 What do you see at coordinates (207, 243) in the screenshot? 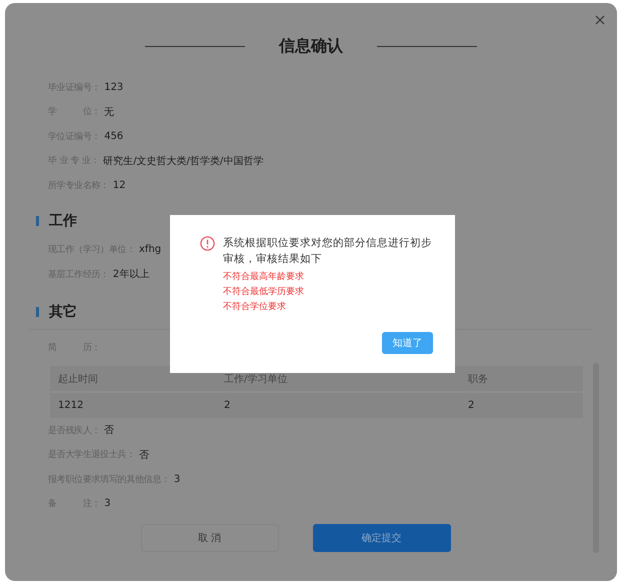
I see `warning-icon` at bounding box center [207, 243].